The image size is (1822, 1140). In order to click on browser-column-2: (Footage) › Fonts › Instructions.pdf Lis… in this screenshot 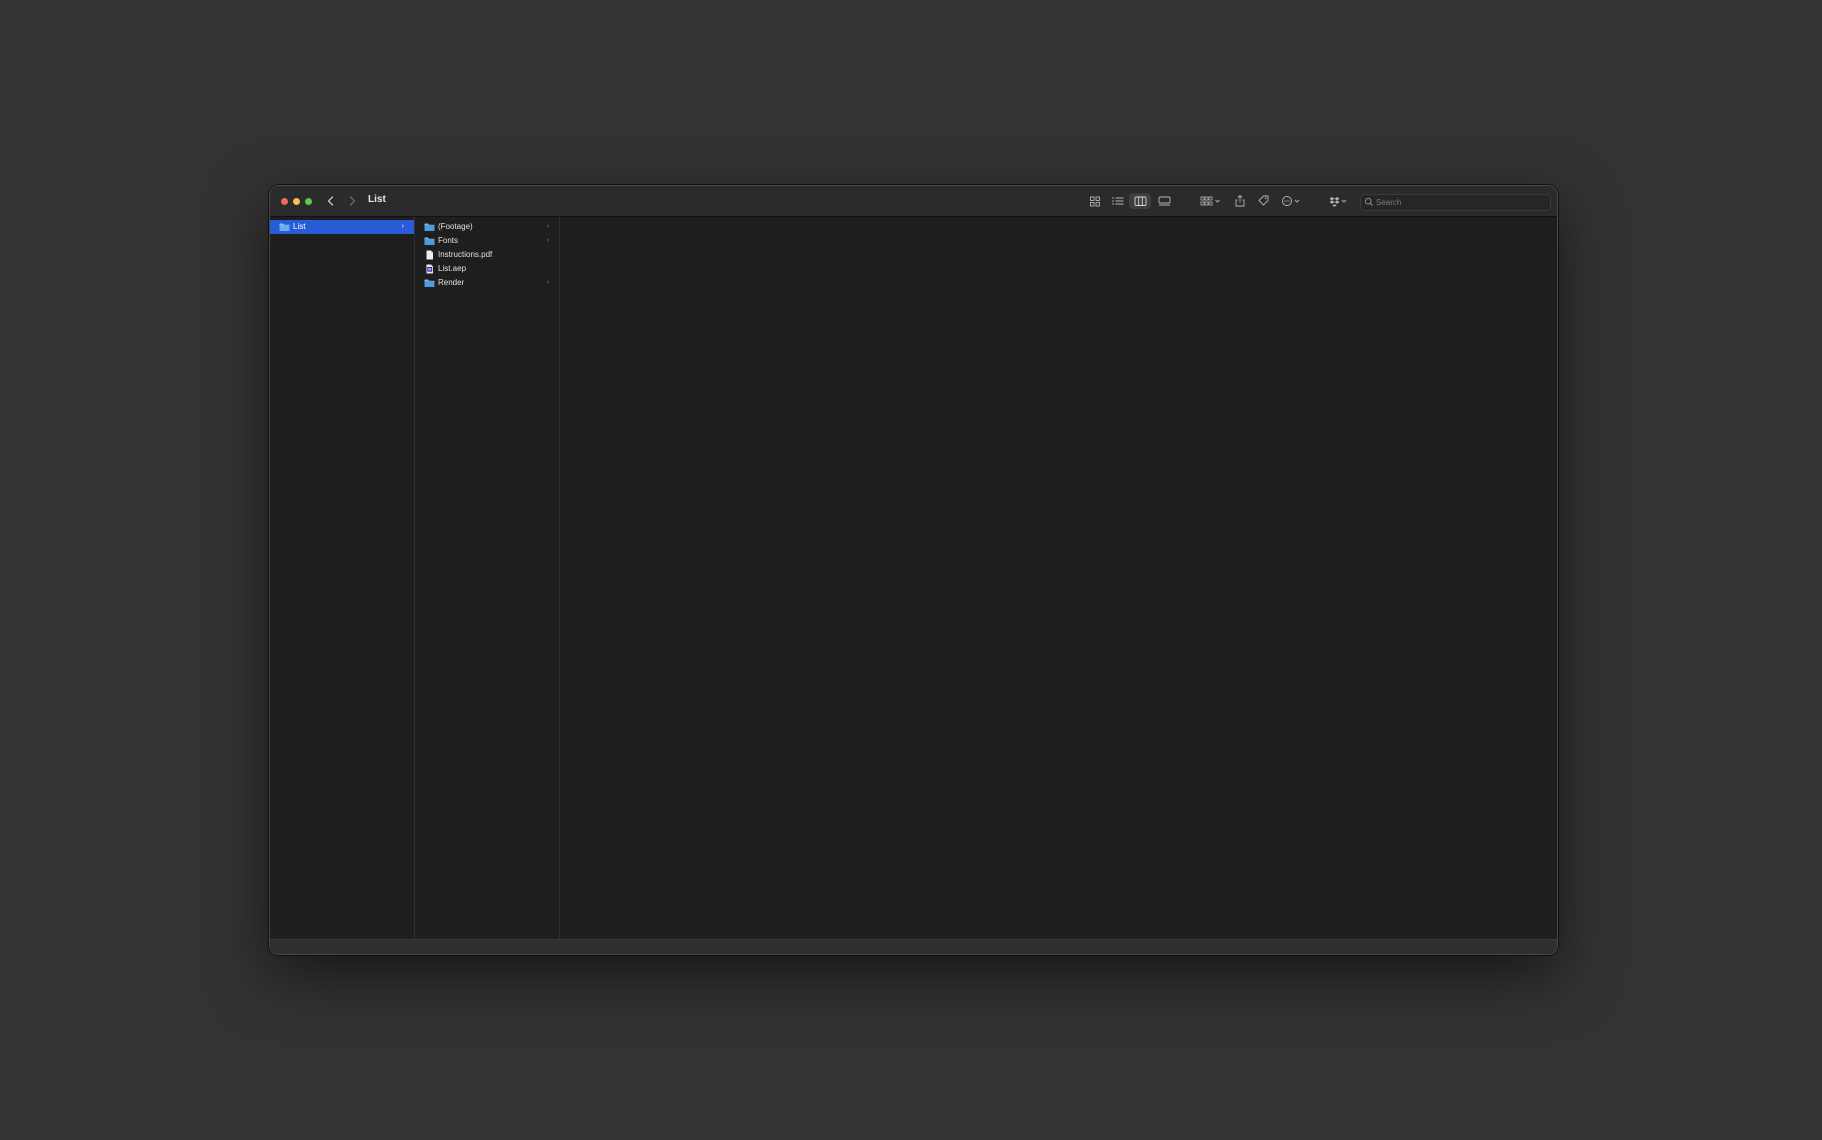, I will do `click(487, 578)`.